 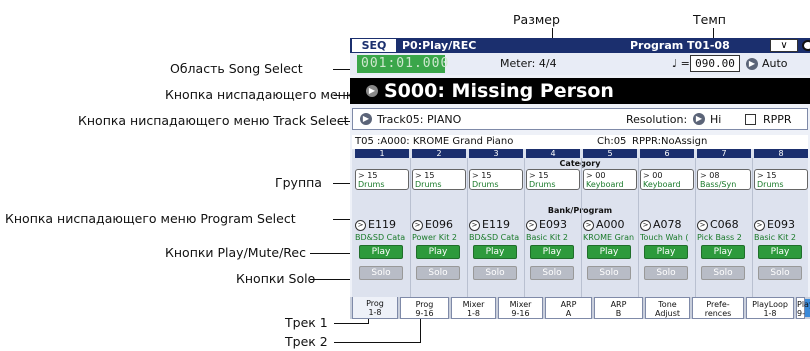 I want to click on rppr-label: RPPR, so click(x=777, y=119).